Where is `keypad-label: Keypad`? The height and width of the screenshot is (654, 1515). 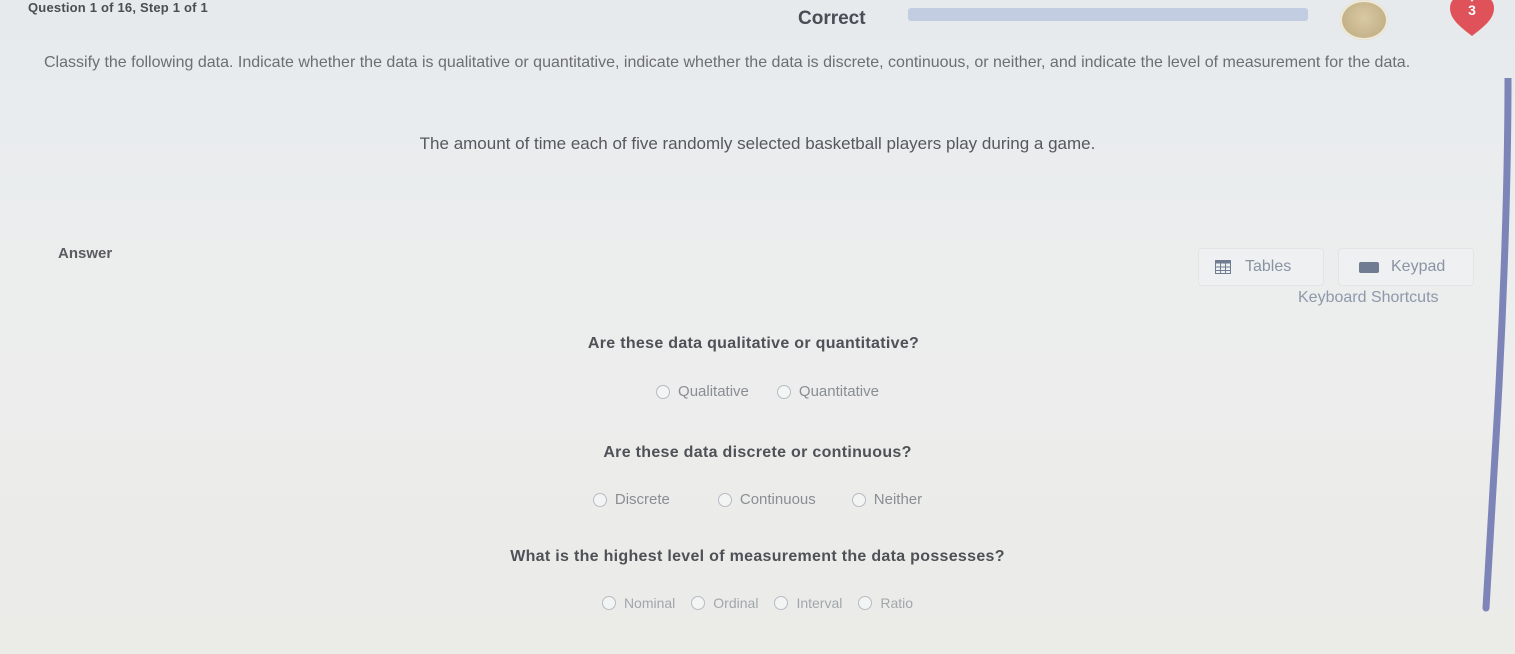
keypad-label: Keypad is located at coordinates (1418, 266).